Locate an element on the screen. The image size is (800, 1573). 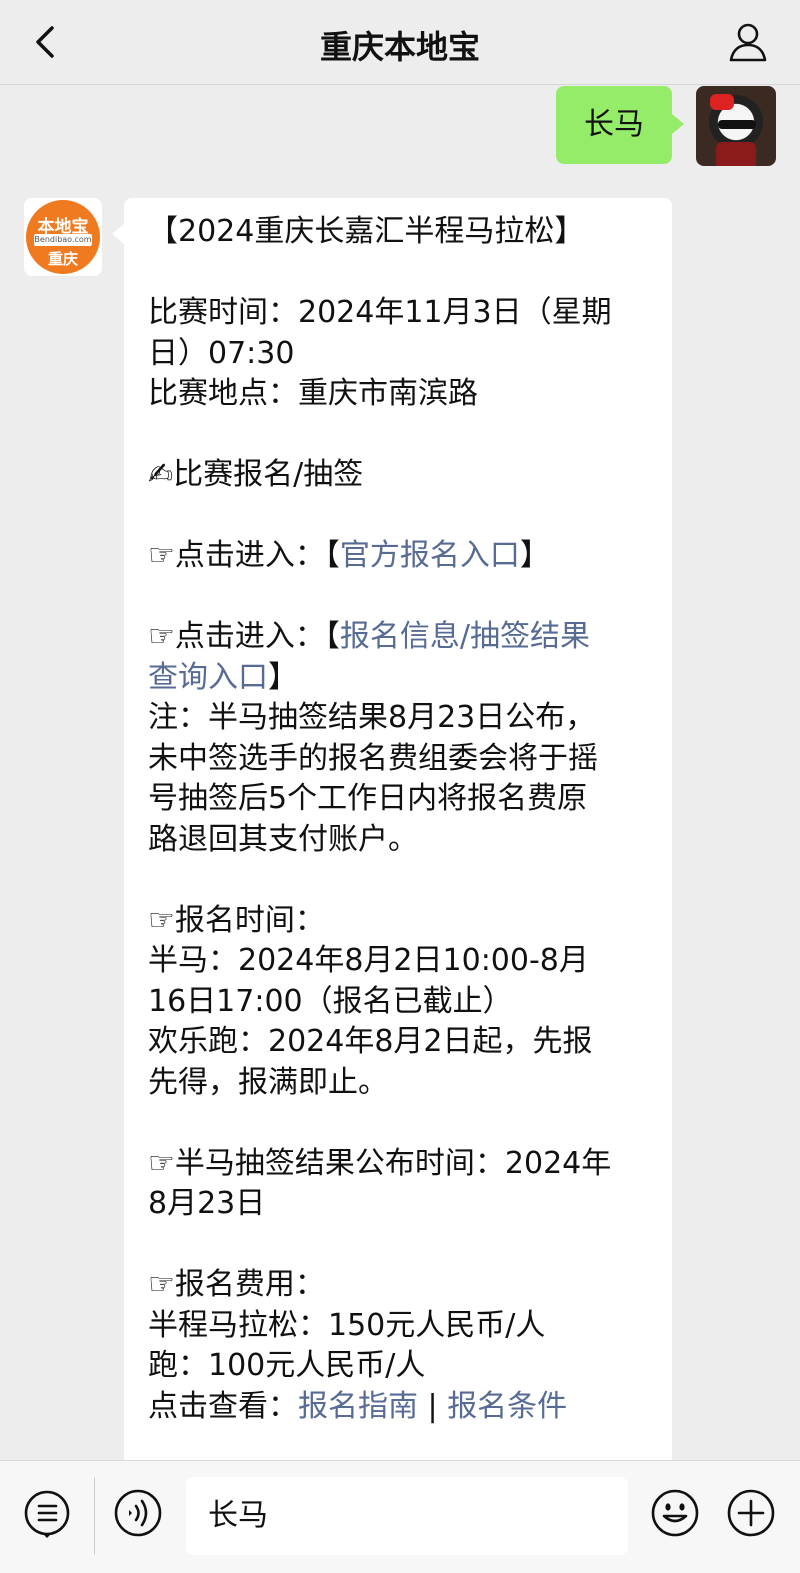
top-bar: 重庆本地宝 is located at coordinates (400, 42).